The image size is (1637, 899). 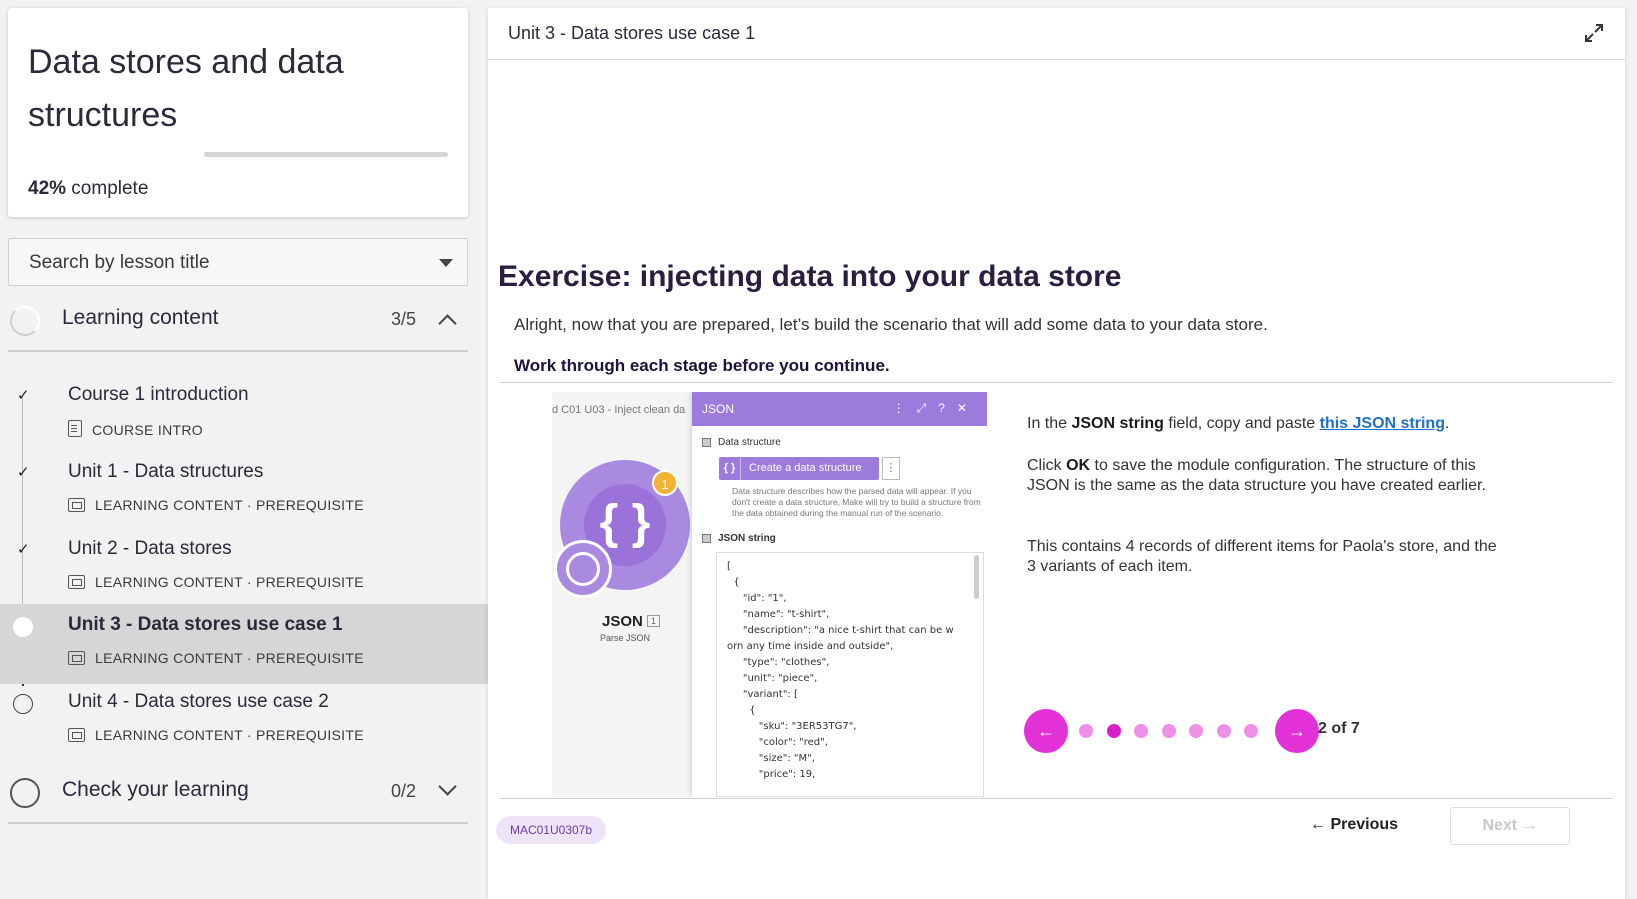 I want to click on arrow-left-icon: ←, so click(x=1046, y=731).